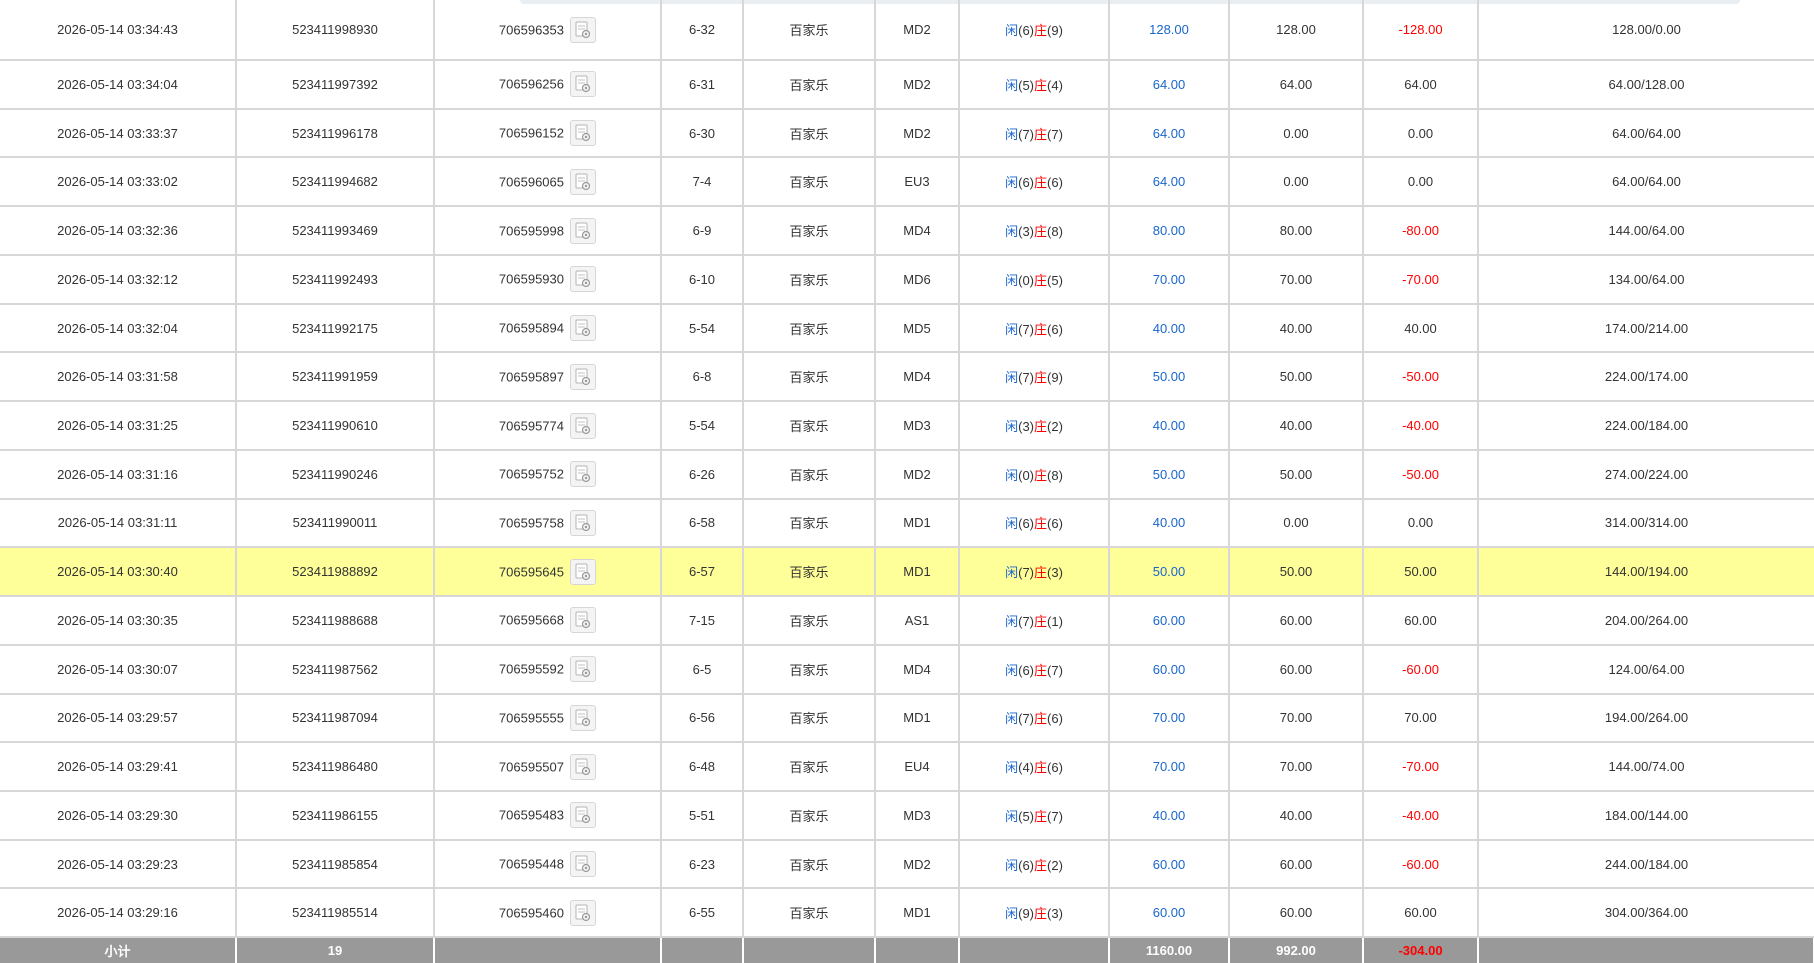 The image size is (1814, 963). I want to click on bet-time: 2026-05-14 03:34:43, so click(118, 30).